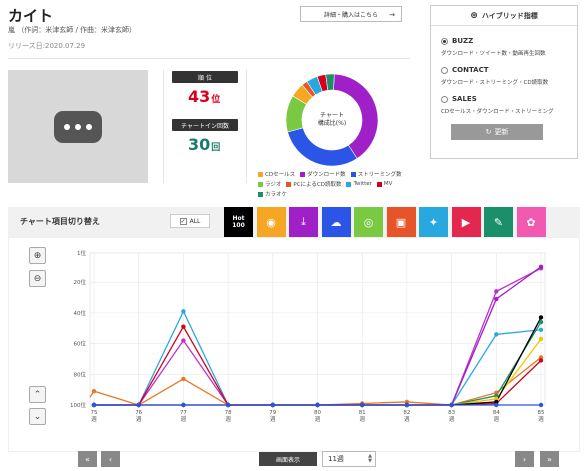  Describe the element at coordinates (509, 15) in the screenshot. I see `hybrid-title: ハイブリッド指標` at that location.